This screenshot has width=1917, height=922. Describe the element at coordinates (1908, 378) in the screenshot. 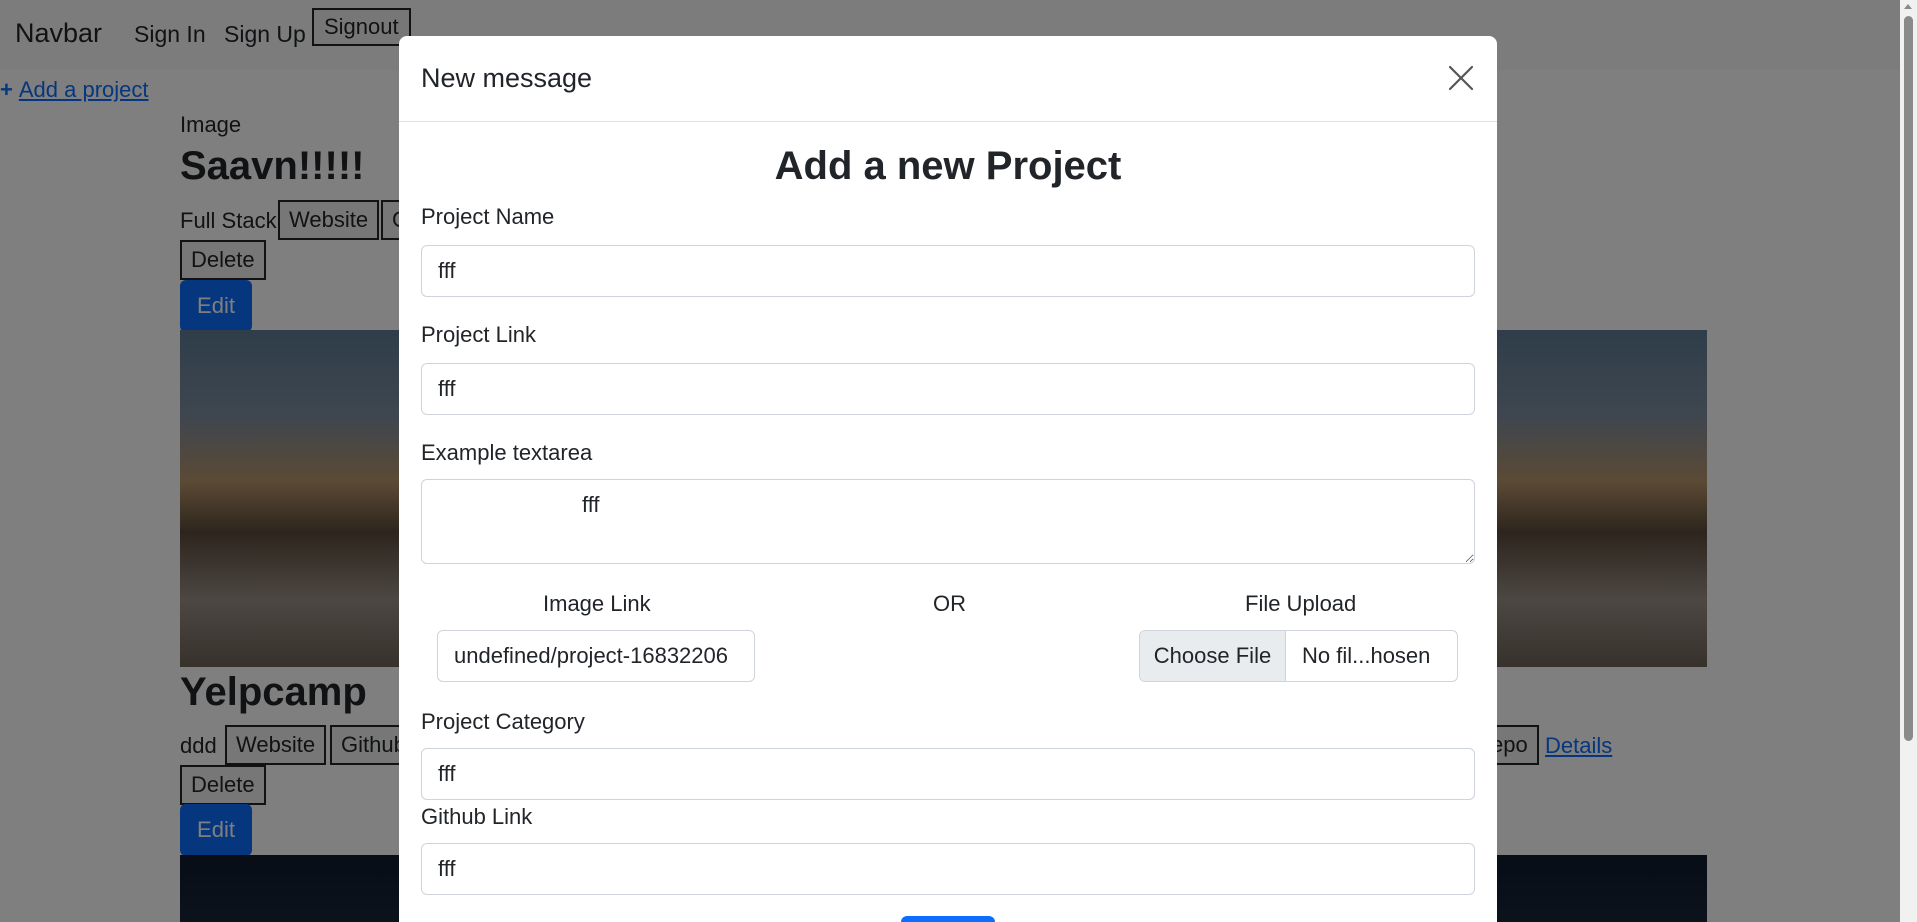

I see `scrollbar-thumb` at that location.